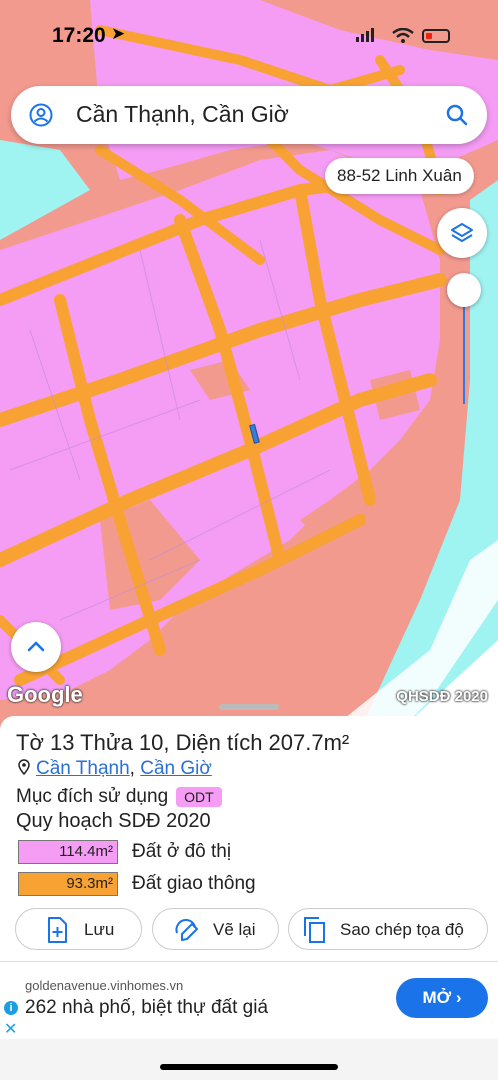 The height and width of the screenshot is (1080, 498). Describe the element at coordinates (146, 1008) in the screenshot. I see `ad-text: 262 nhà phố, biệt thự đất giá` at that location.